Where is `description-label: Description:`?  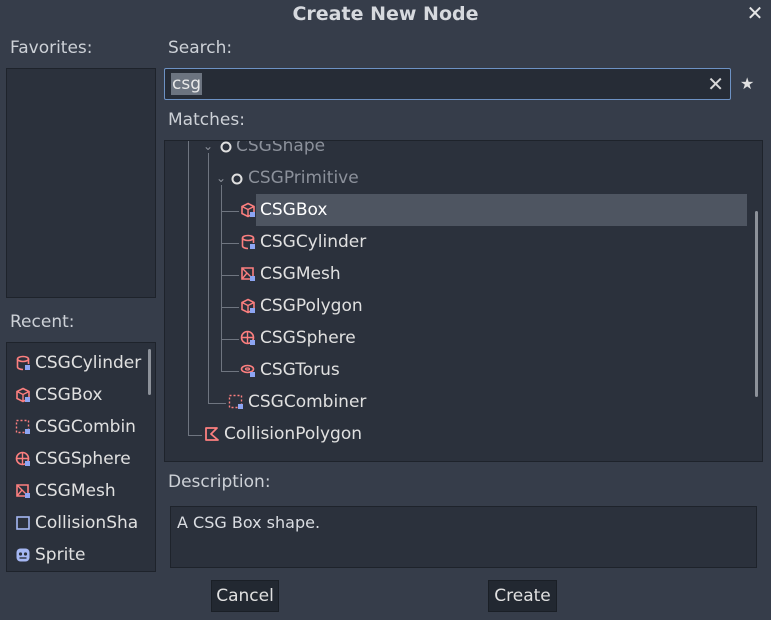
description-label: Description: is located at coordinates (219, 482).